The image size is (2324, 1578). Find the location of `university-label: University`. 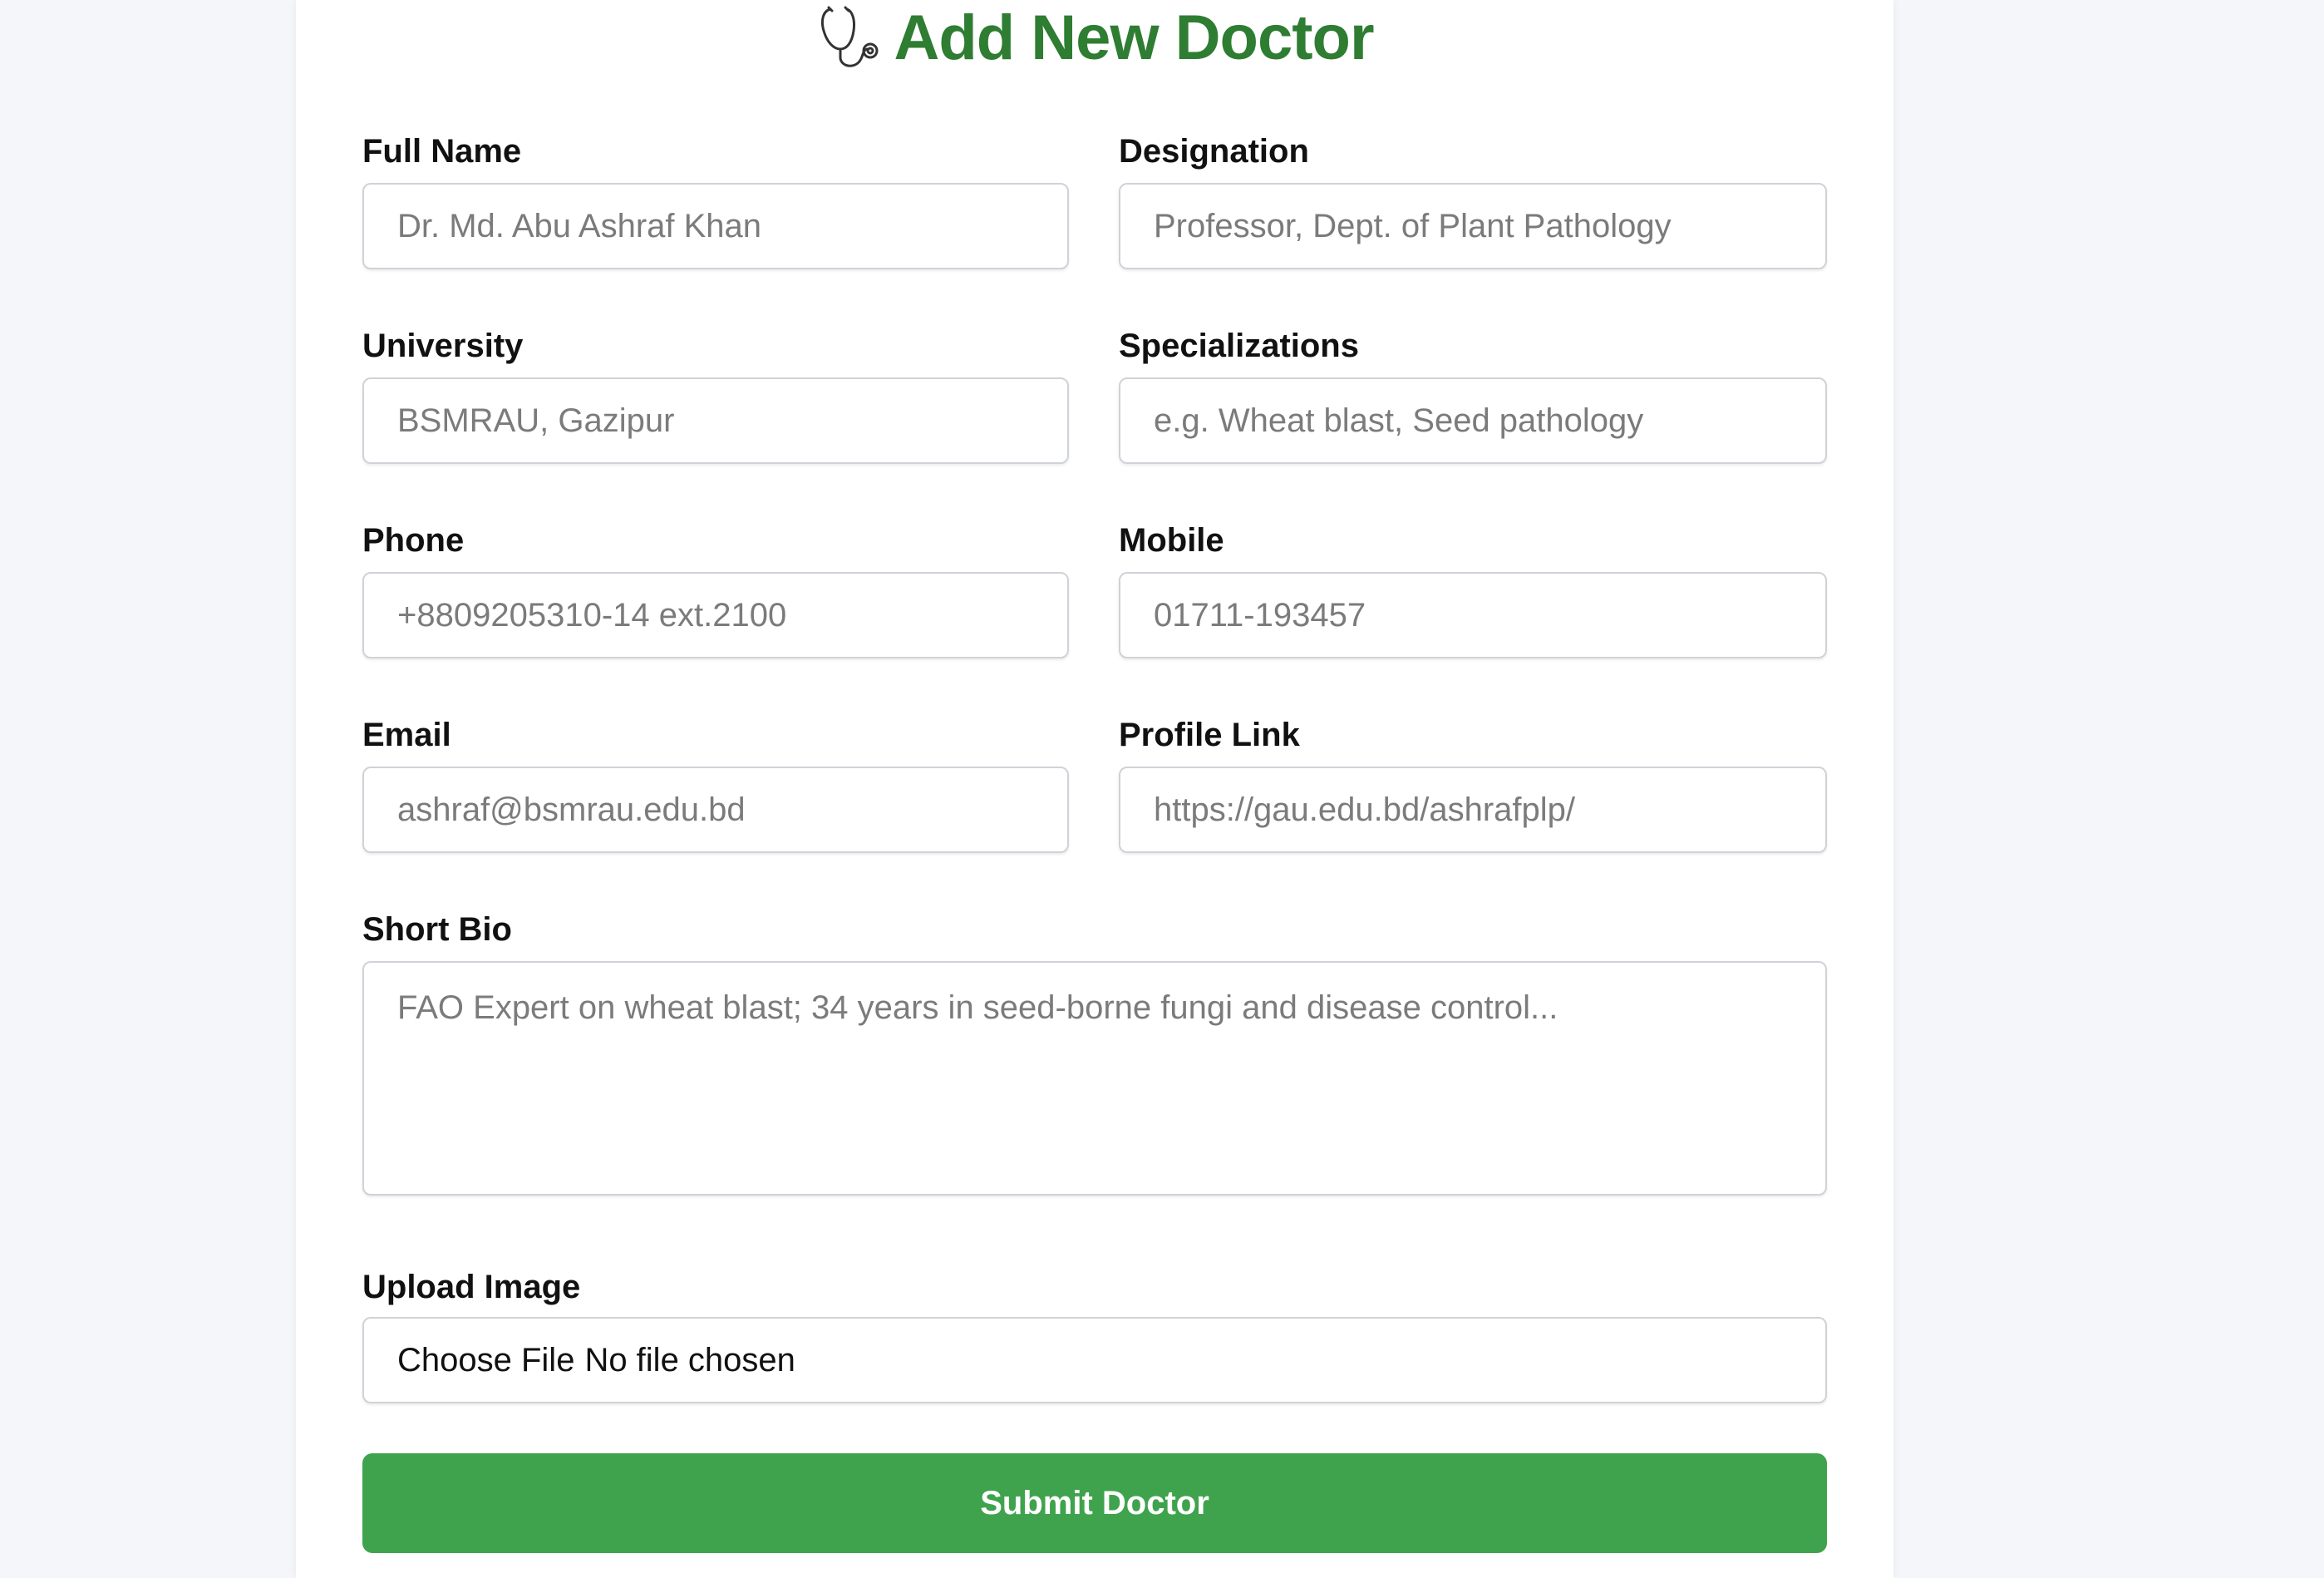

university-label: University is located at coordinates (443, 346).